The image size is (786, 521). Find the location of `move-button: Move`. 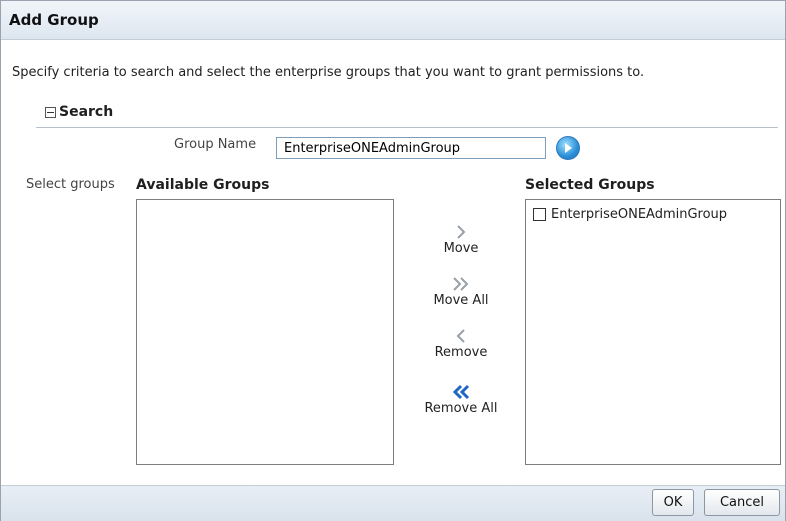

move-button: Move is located at coordinates (461, 239).